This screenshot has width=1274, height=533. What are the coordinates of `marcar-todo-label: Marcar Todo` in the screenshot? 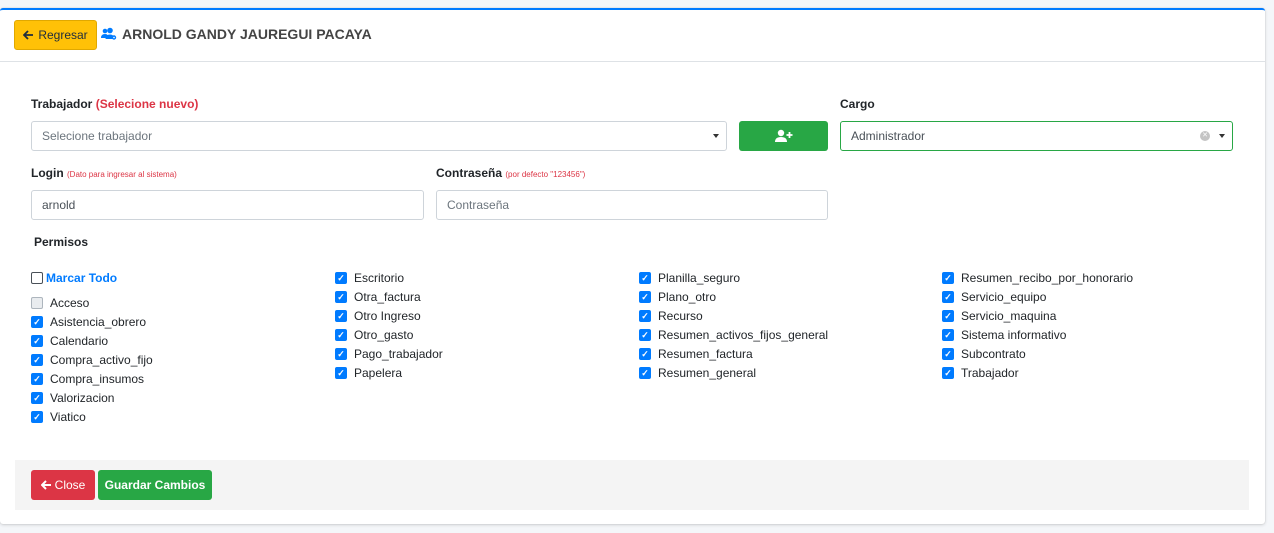 It's located at (81, 278).